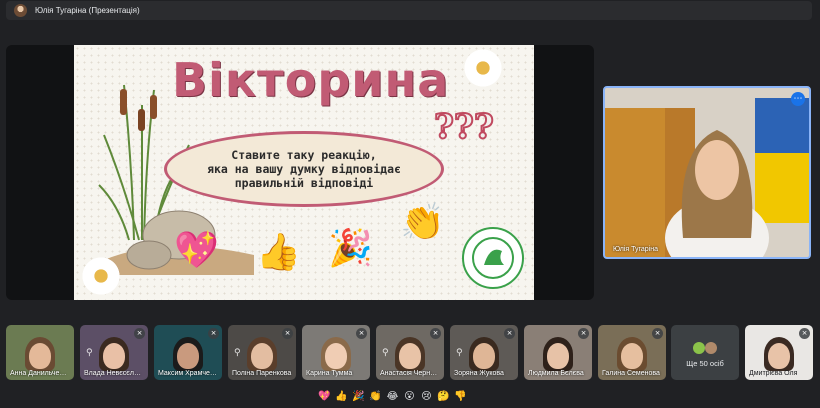 Image resolution: width=820 pixels, height=408 pixels. What do you see at coordinates (40, 373) in the screenshot?
I see `participant-name: Анна Данильченко` at bounding box center [40, 373].